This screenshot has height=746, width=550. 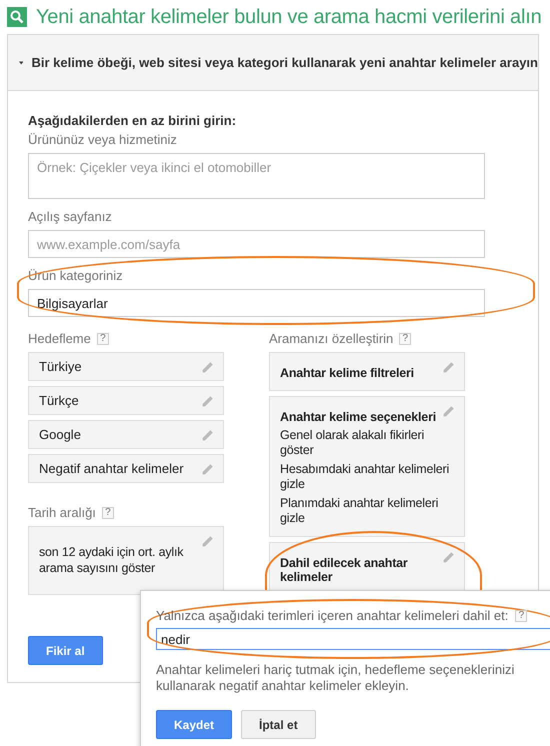 I want to click on card-title: Dahil edilecek anahtar kelimeler, so click(x=344, y=570).